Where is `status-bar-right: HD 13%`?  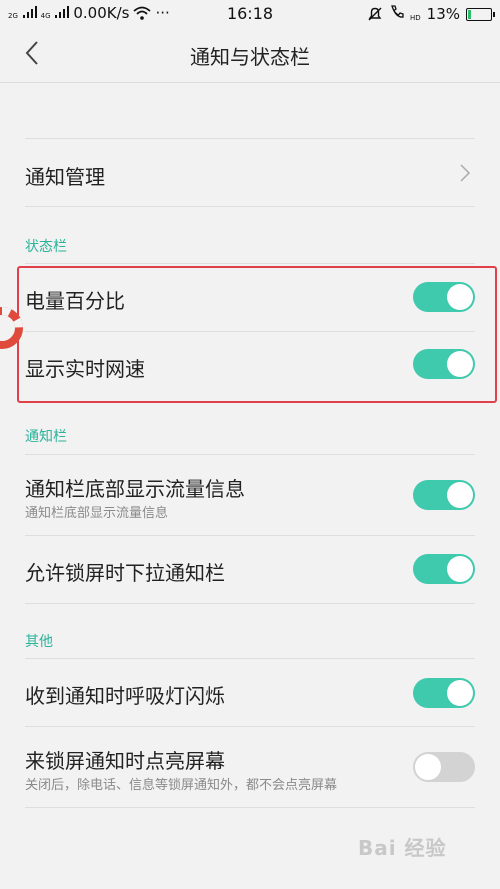
status-bar-right: HD 13% is located at coordinates (431, 14).